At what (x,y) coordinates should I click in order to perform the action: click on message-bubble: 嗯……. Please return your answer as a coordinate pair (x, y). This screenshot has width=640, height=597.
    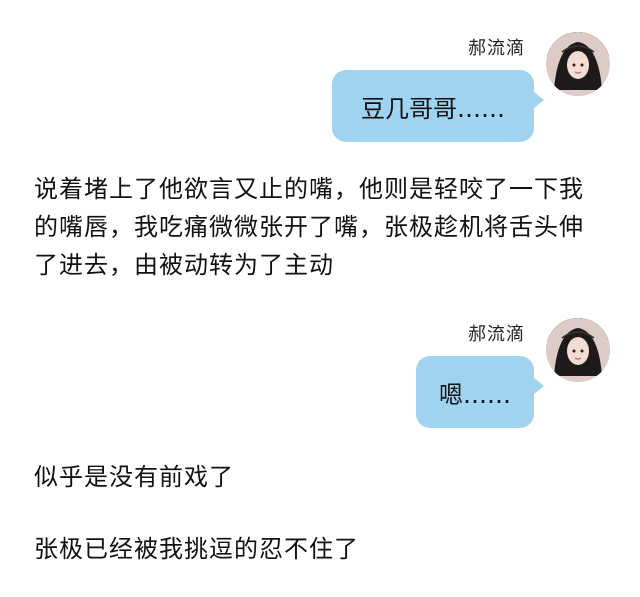
    Looking at the image, I should click on (480, 392).